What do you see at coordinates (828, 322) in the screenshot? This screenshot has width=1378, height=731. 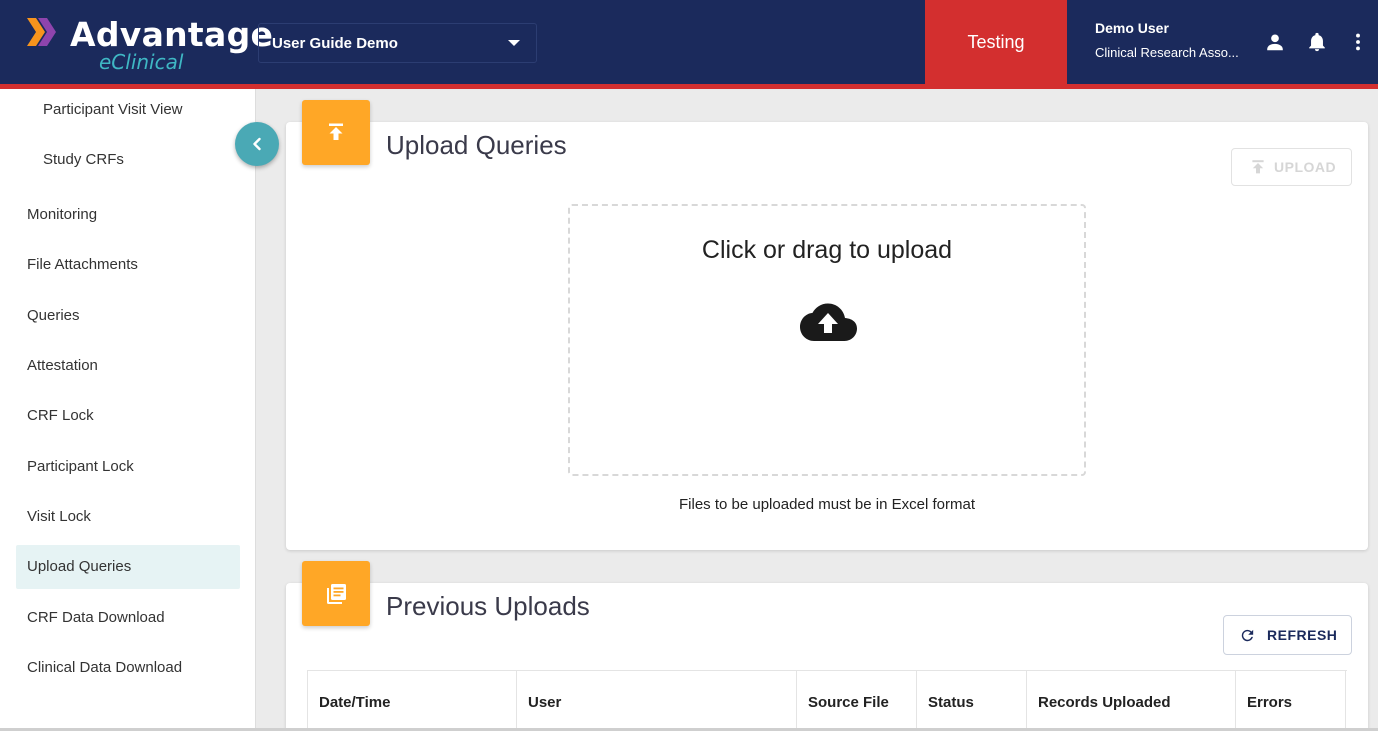 I see `cloud-upload-icon` at bounding box center [828, 322].